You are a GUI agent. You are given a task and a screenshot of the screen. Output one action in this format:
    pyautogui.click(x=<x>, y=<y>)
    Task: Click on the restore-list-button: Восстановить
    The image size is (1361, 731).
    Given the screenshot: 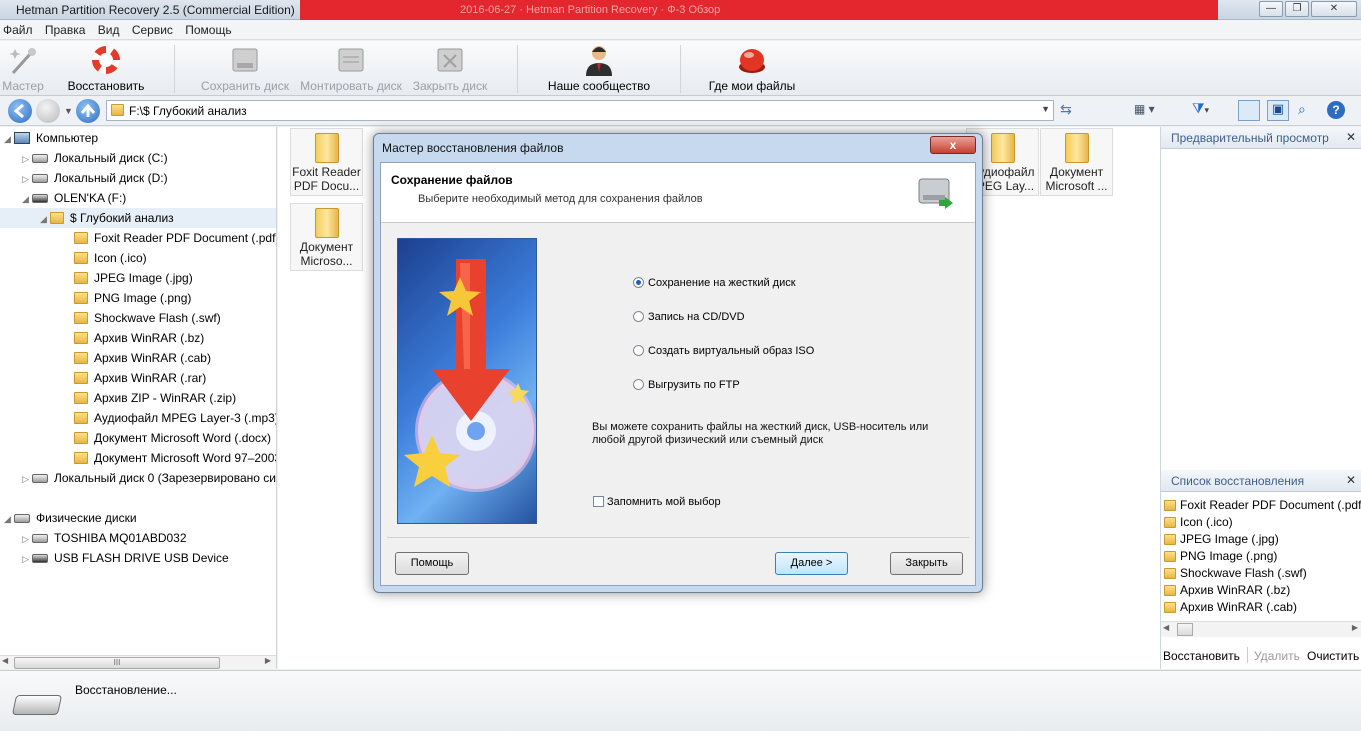 What is the action you would take?
    pyautogui.click(x=1201, y=656)
    